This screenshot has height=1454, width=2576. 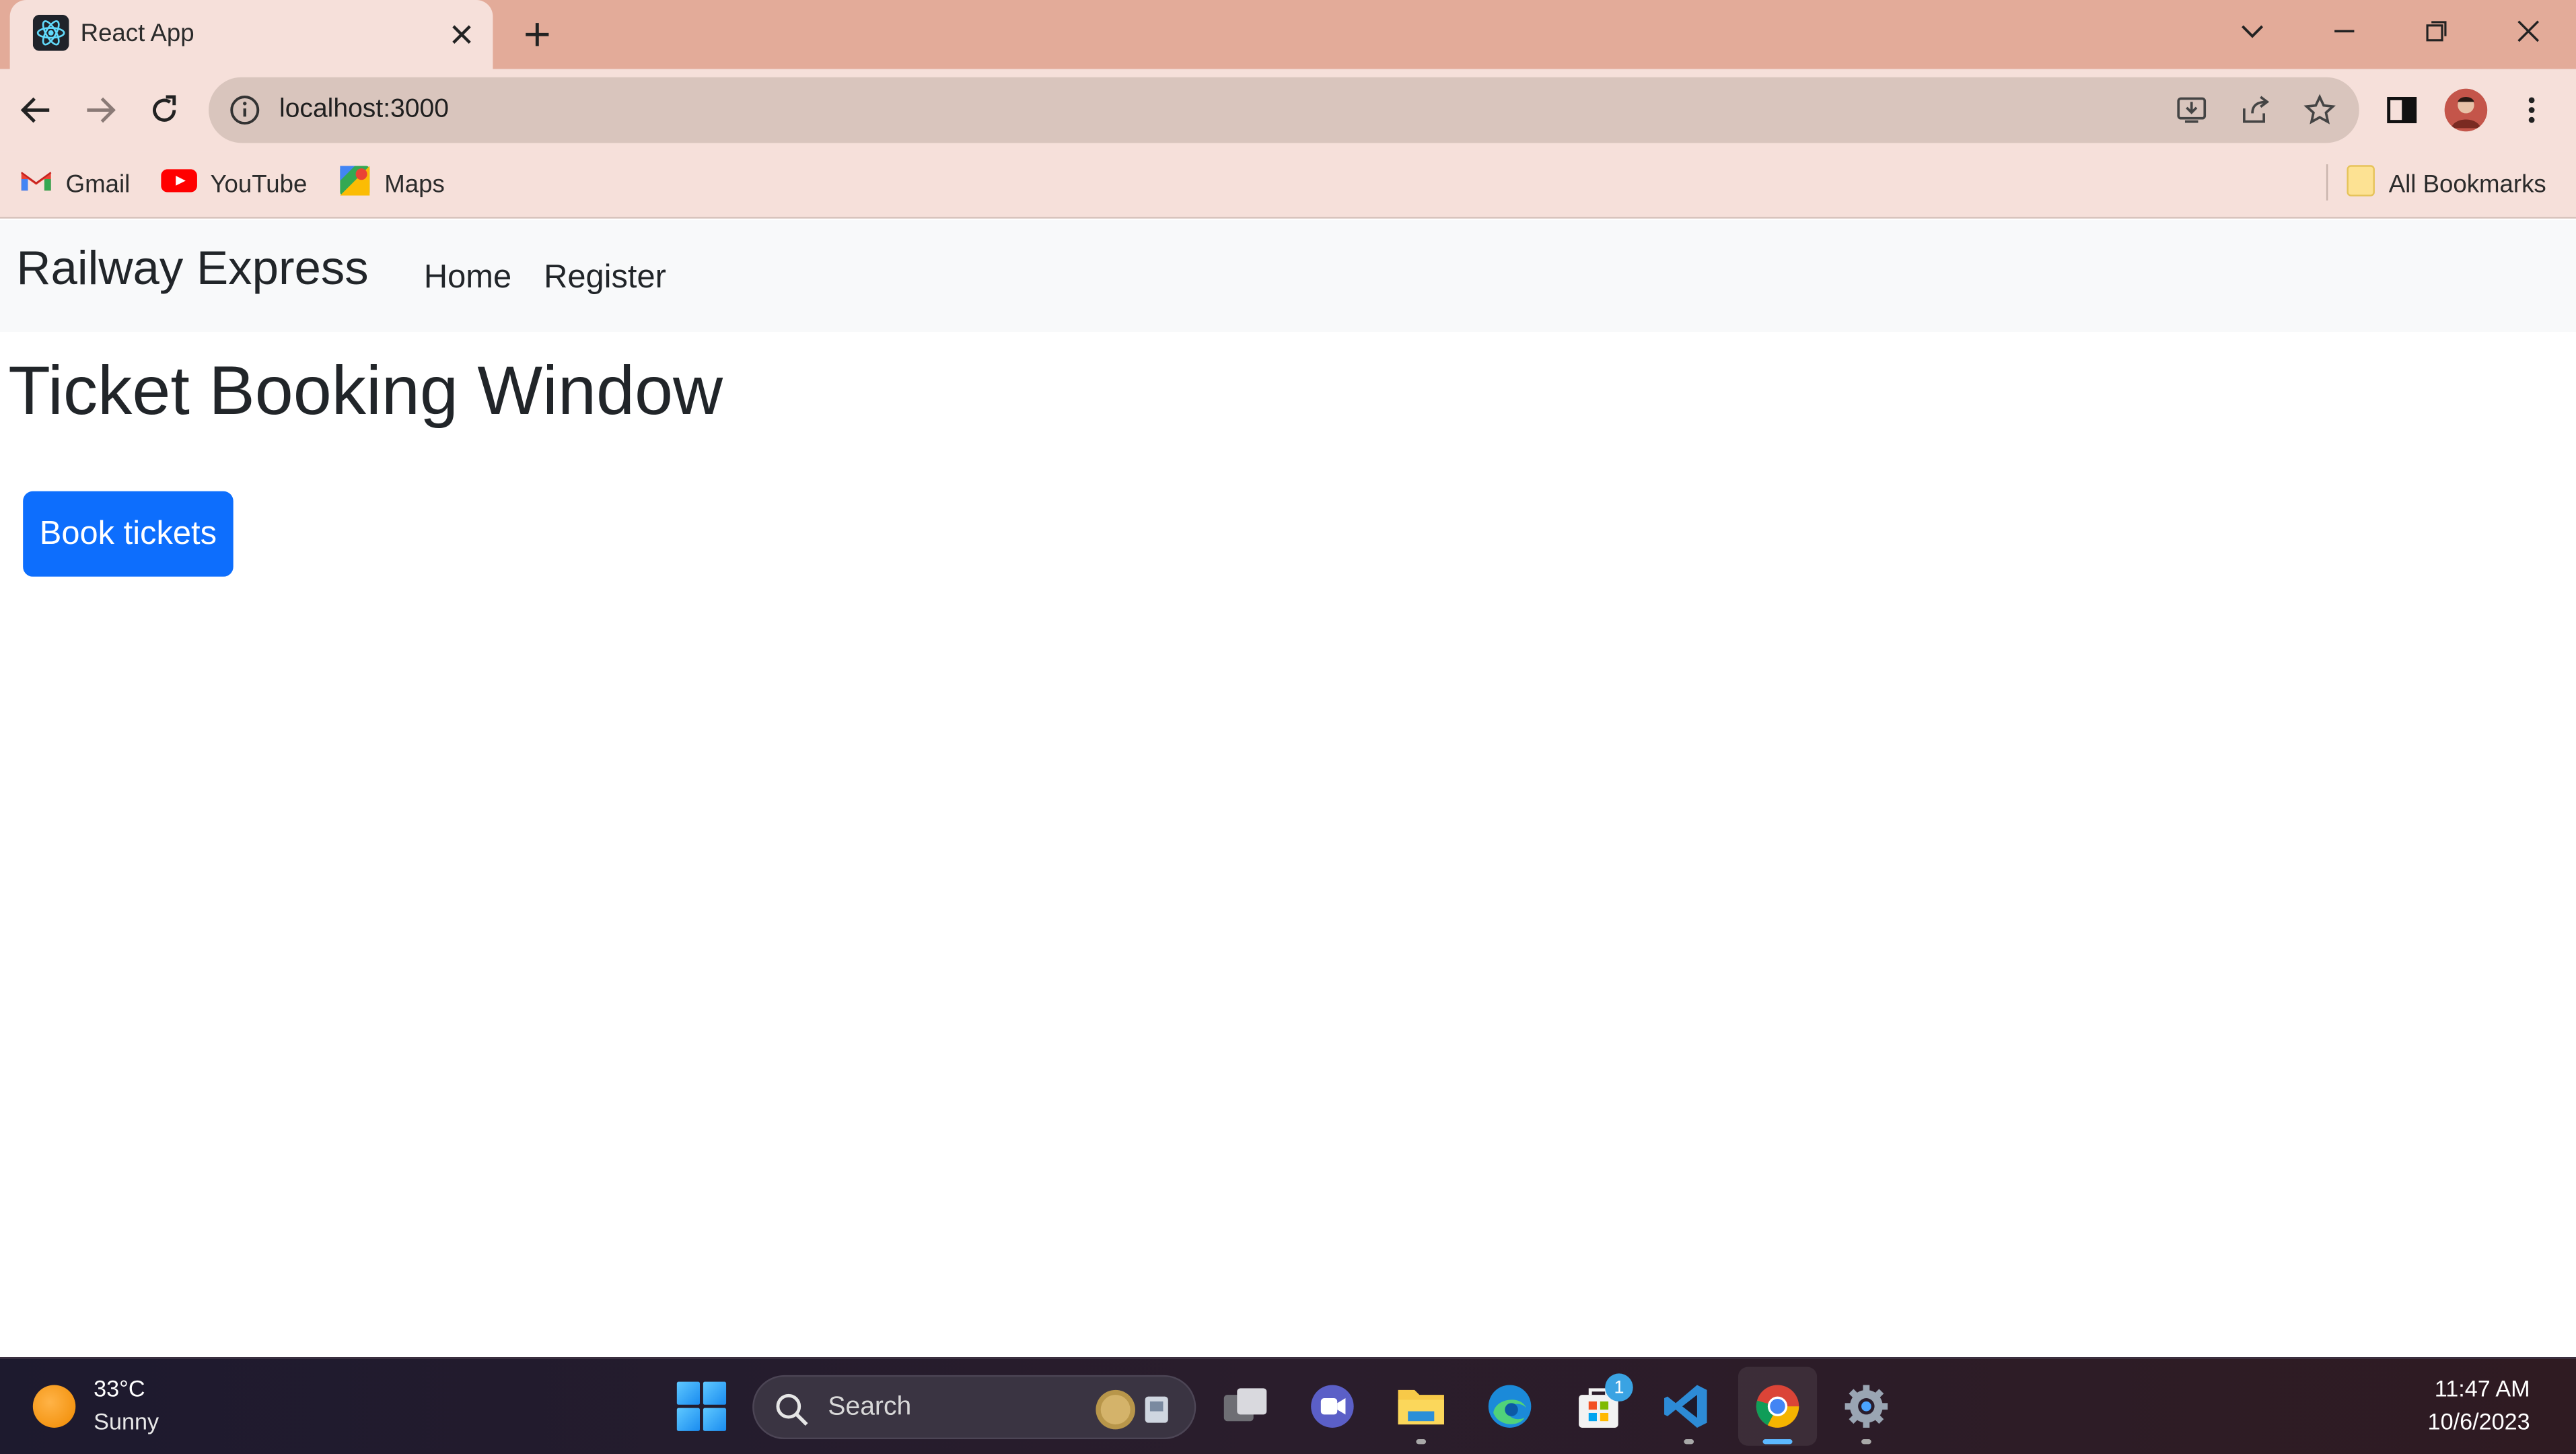 I want to click on search-highlight-icon, so click(x=1135, y=1409).